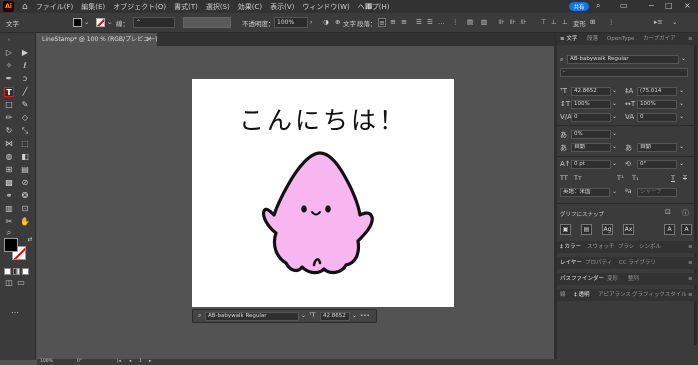 The height and width of the screenshot is (365, 698). I want to click on document-tab: LineStamp* @ 100 % (RGB/プレビュー) ×, so click(97, 39).